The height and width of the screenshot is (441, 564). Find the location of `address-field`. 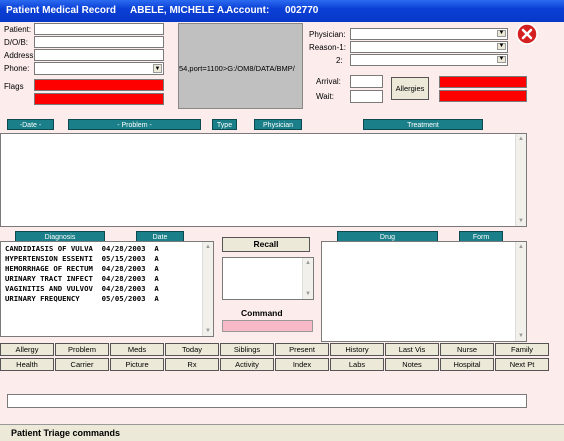

address-field is located at coordinates (99, 55).